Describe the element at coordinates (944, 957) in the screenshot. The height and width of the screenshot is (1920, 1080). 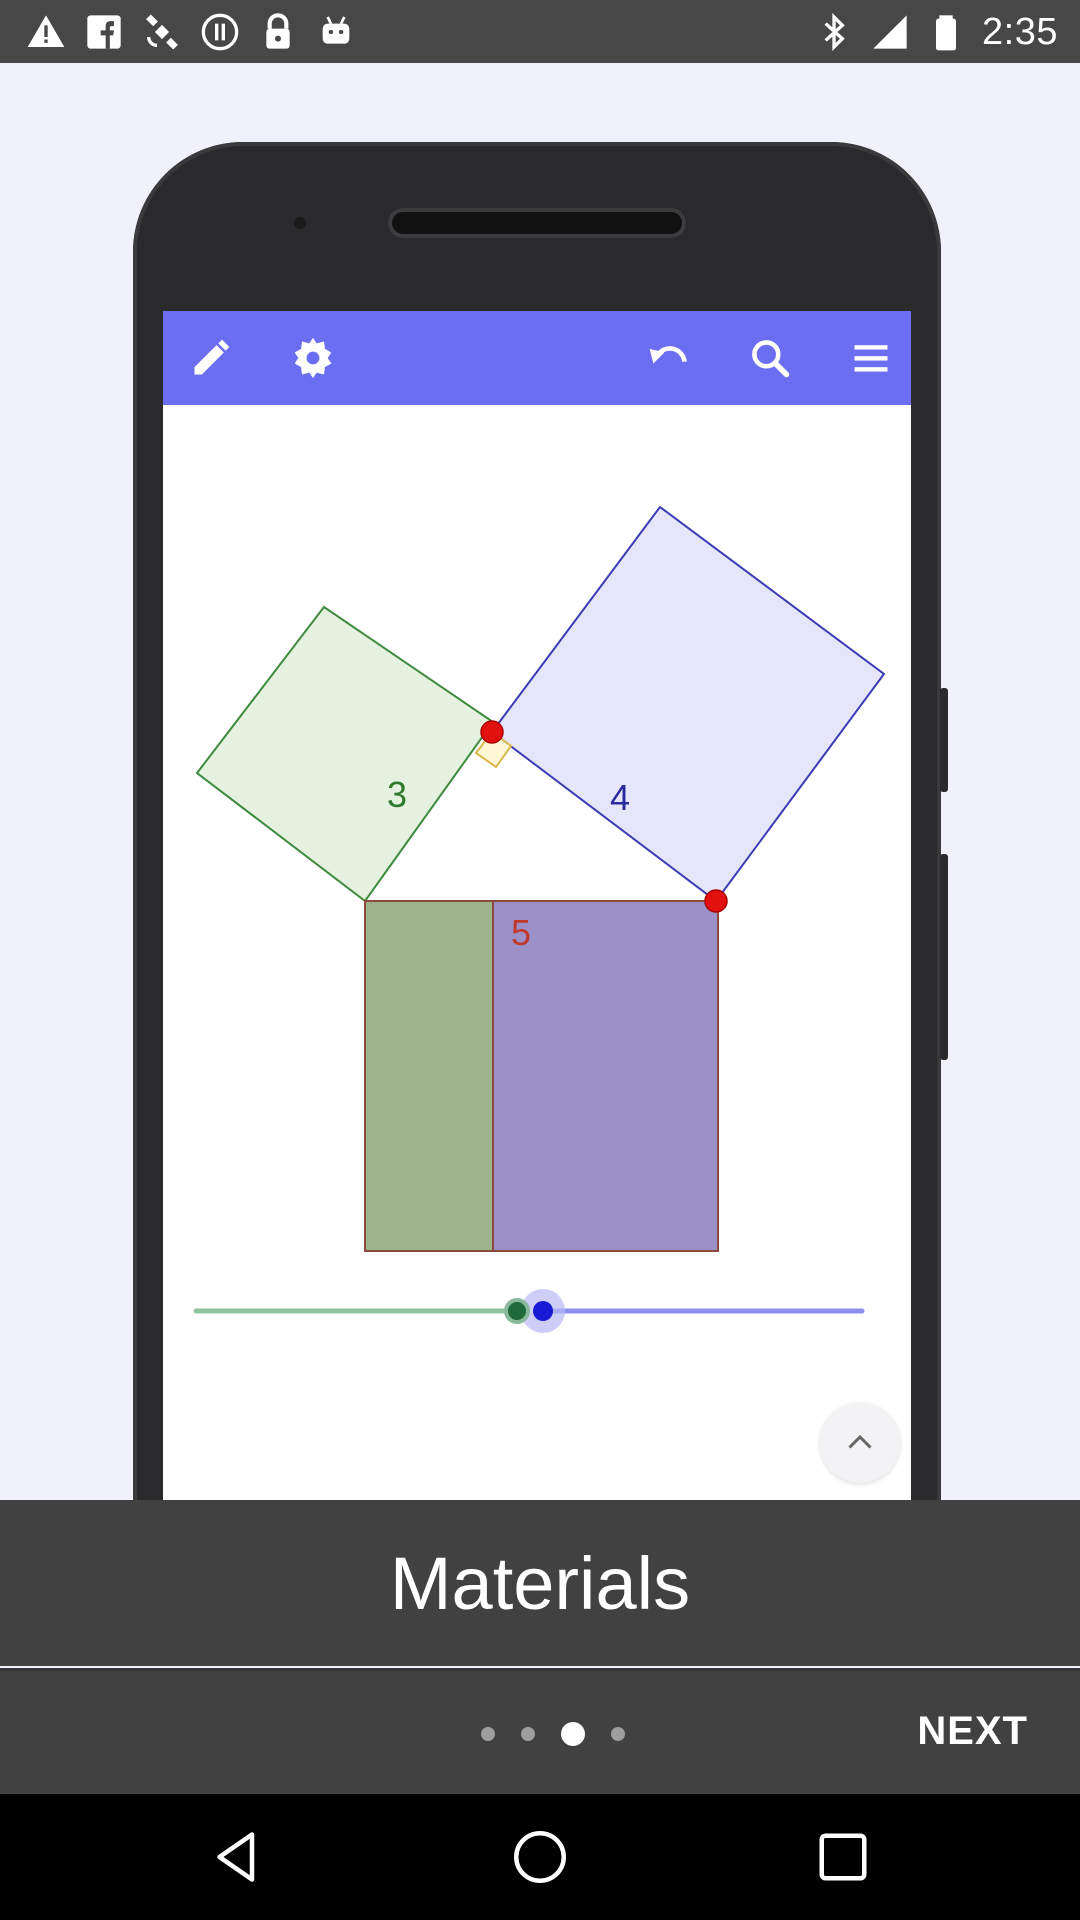
I see `phone-power-button` at that location.